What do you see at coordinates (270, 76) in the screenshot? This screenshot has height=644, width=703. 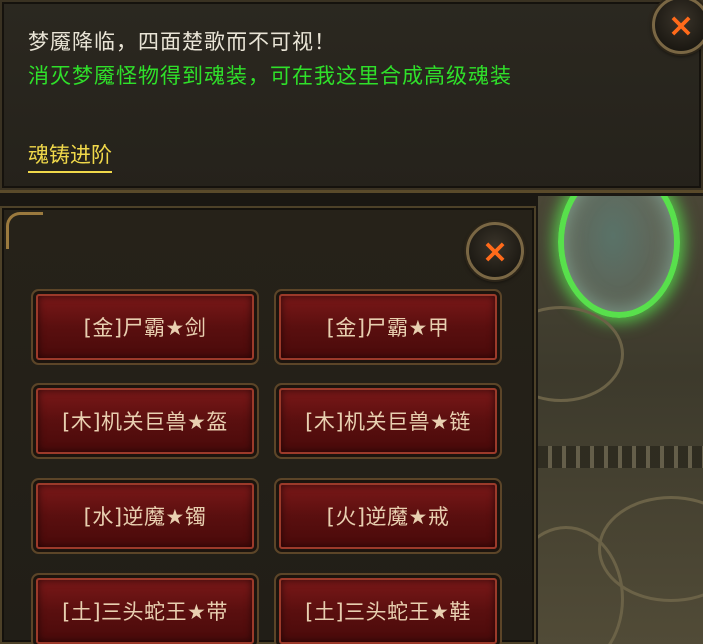 I see `dialog-line-2: 消灭梦魇怪物得到魂装，可在我这里合成高级魂装` at bounding box center [270, 76].